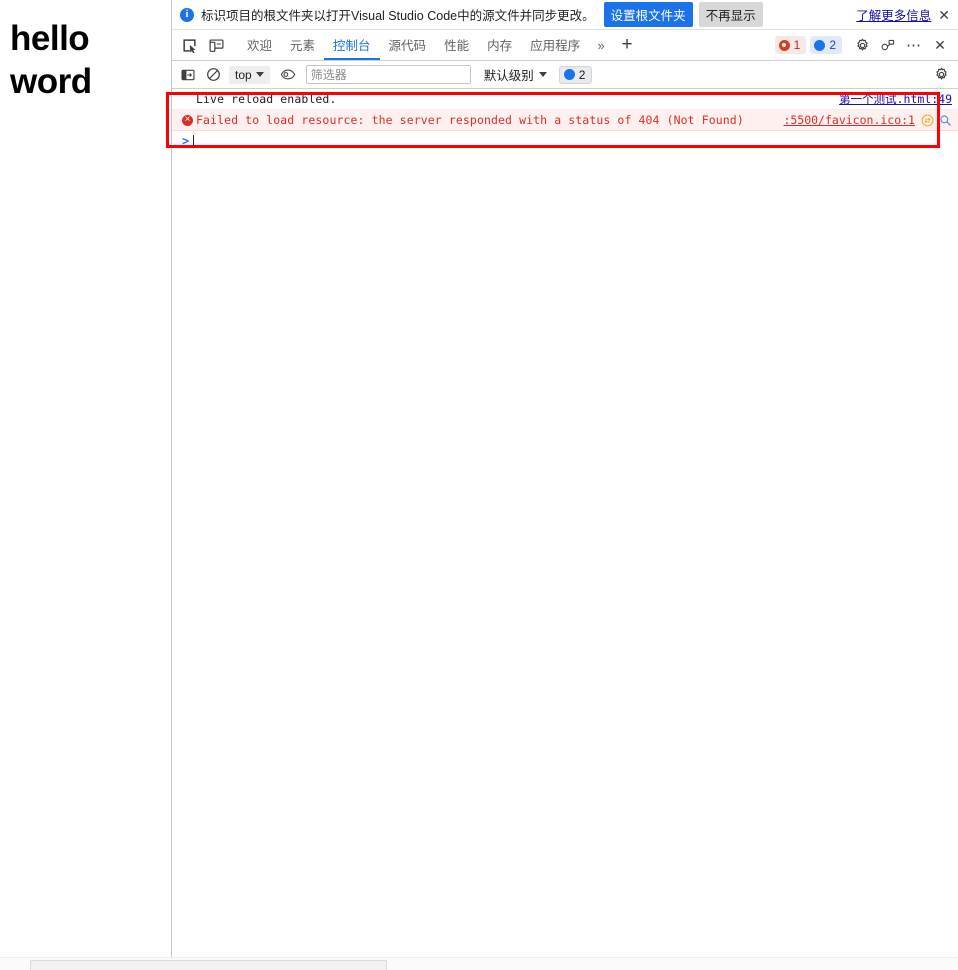 Image resolution: width=958 pixels, height=970 pixels. What do you see at coordinates (187, 14) in the screenshot?
I see `info-icon: i` at bounding box center [187, 14].